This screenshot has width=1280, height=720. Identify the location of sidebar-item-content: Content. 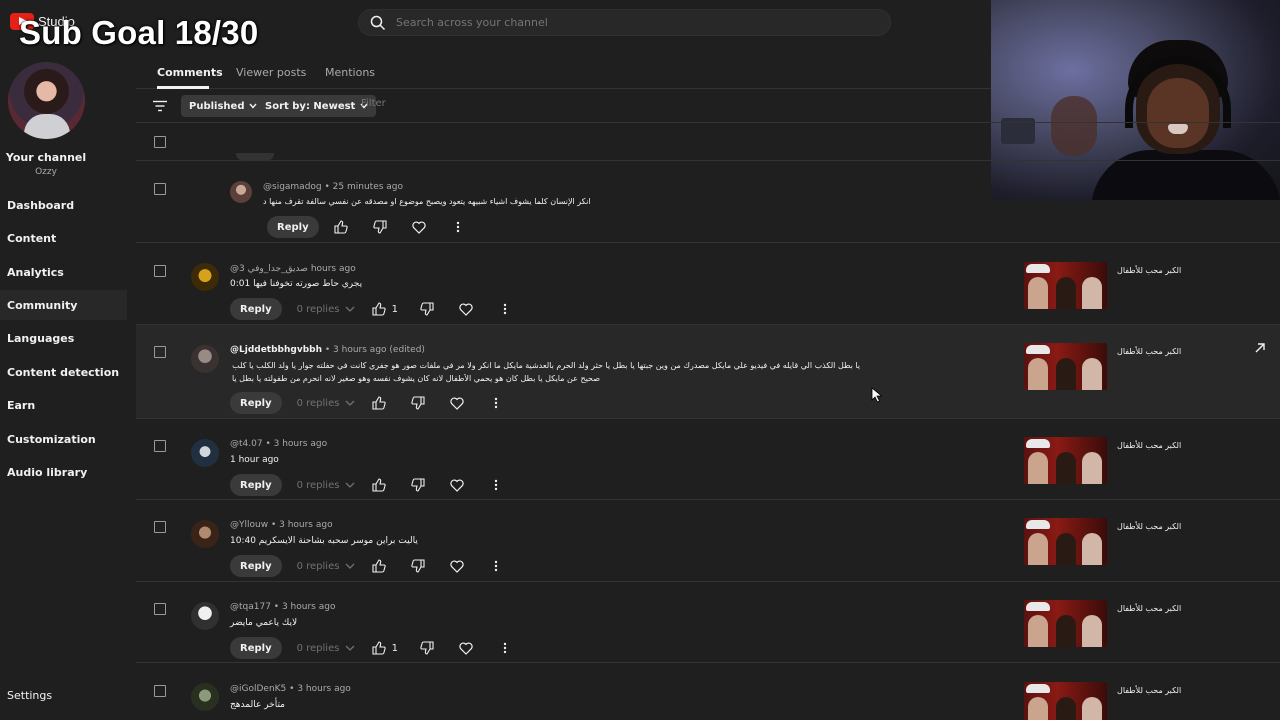
(63, 238).